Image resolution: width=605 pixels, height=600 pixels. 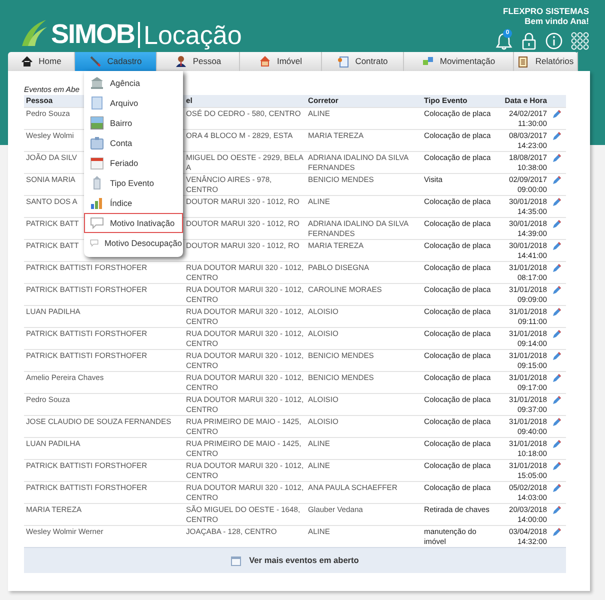 I want to click on dropdown-item: Índice, so click(x=133, y=203).